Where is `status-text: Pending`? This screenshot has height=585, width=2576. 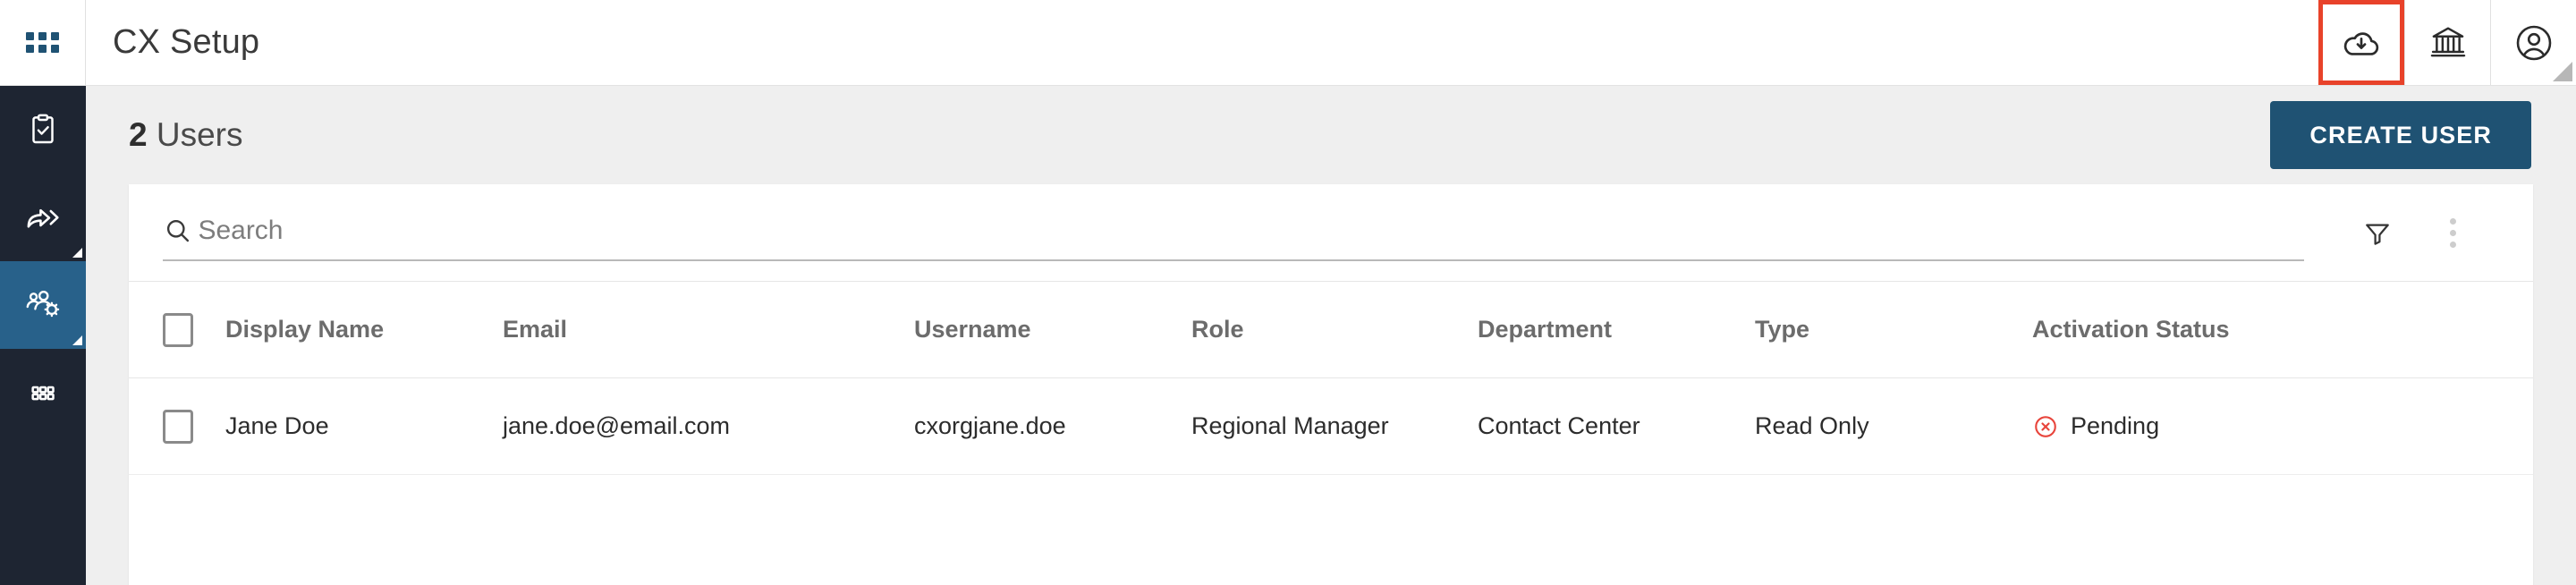 status-text: Pending is located at coordinates (2115, 425).